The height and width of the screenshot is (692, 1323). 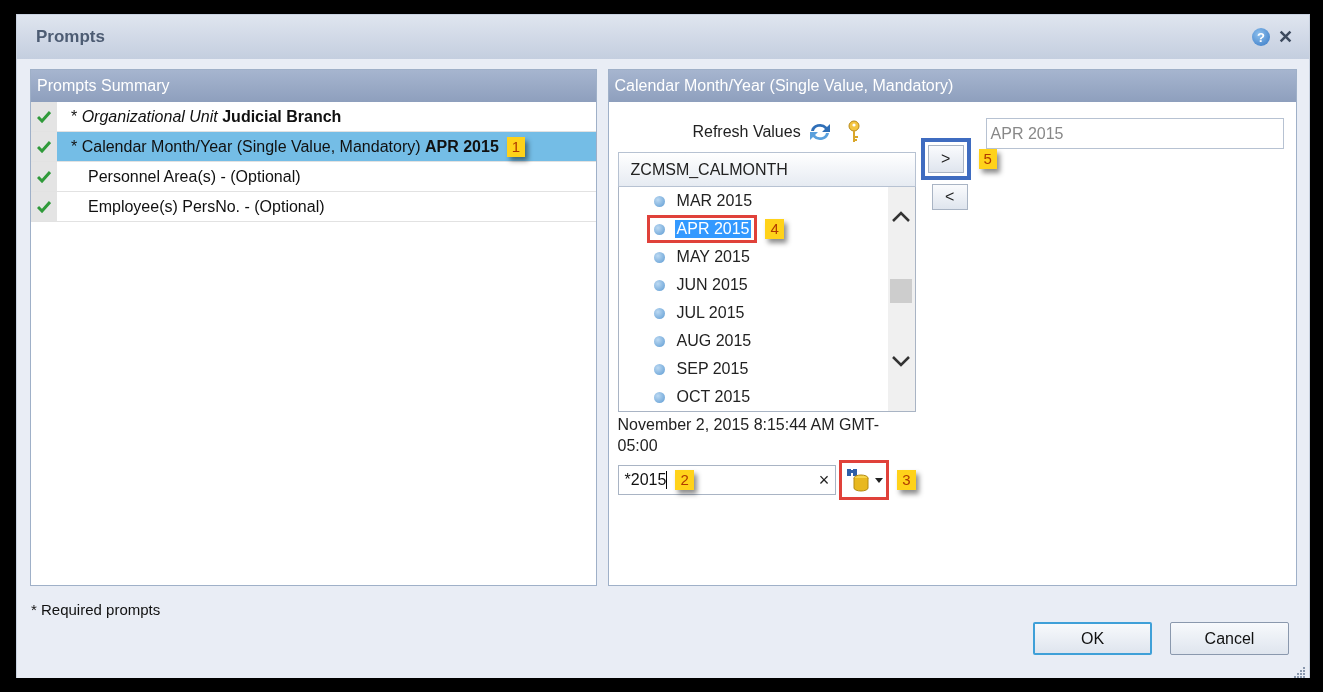 What do you see at coordinates (684, 480) in the screenshot?
I see `callout-number: 2` at bounding box center [684, 480].